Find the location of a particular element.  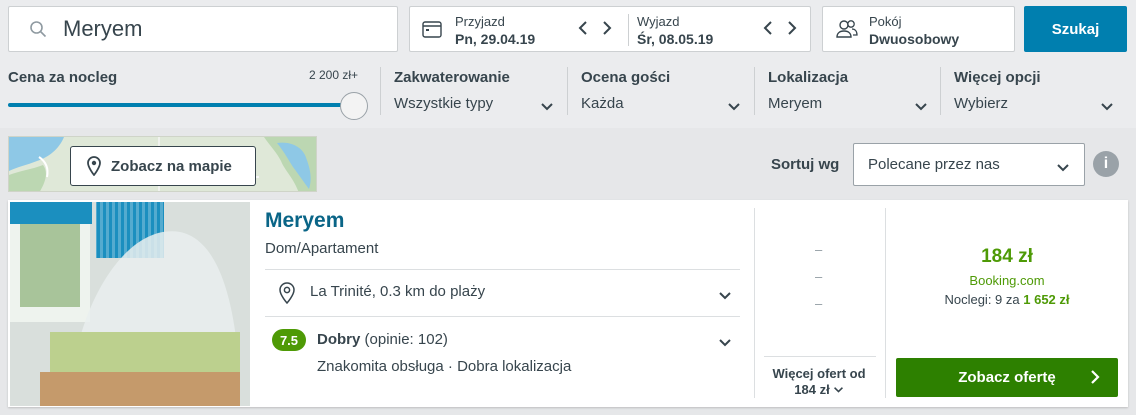

checkout-value: Śr, 08.05.19 is located at coordinates (675, 39).